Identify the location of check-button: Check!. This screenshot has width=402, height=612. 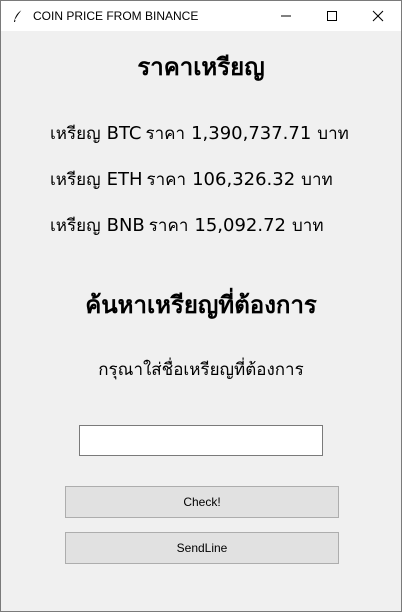
(202, 502).